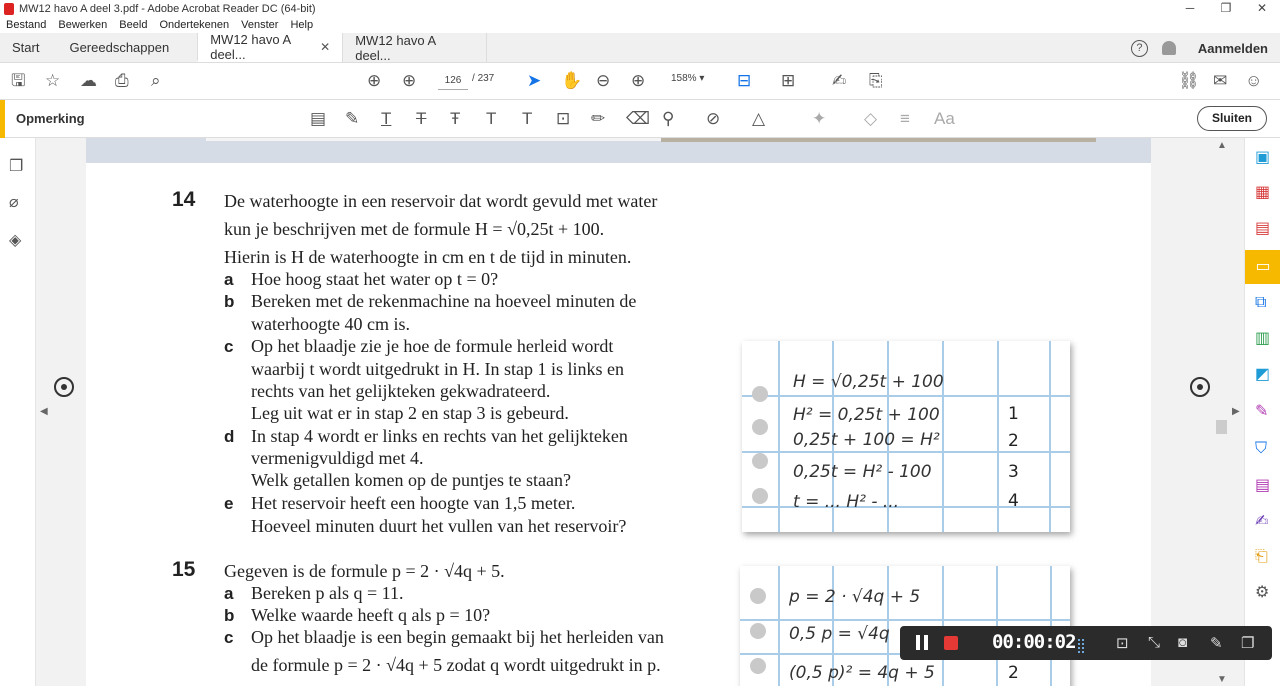  I want to click on notifications-bell-icon, so click(1168, 48).